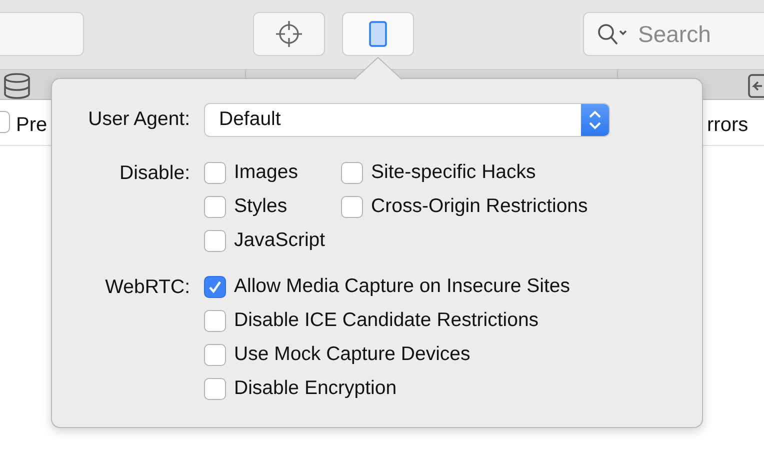 This screenshot has width=764, height=468. What do you see at coordinates (32, 125) in the screenshot?
I see `checkbox-label: Pre` at bounding box center [32, 125].